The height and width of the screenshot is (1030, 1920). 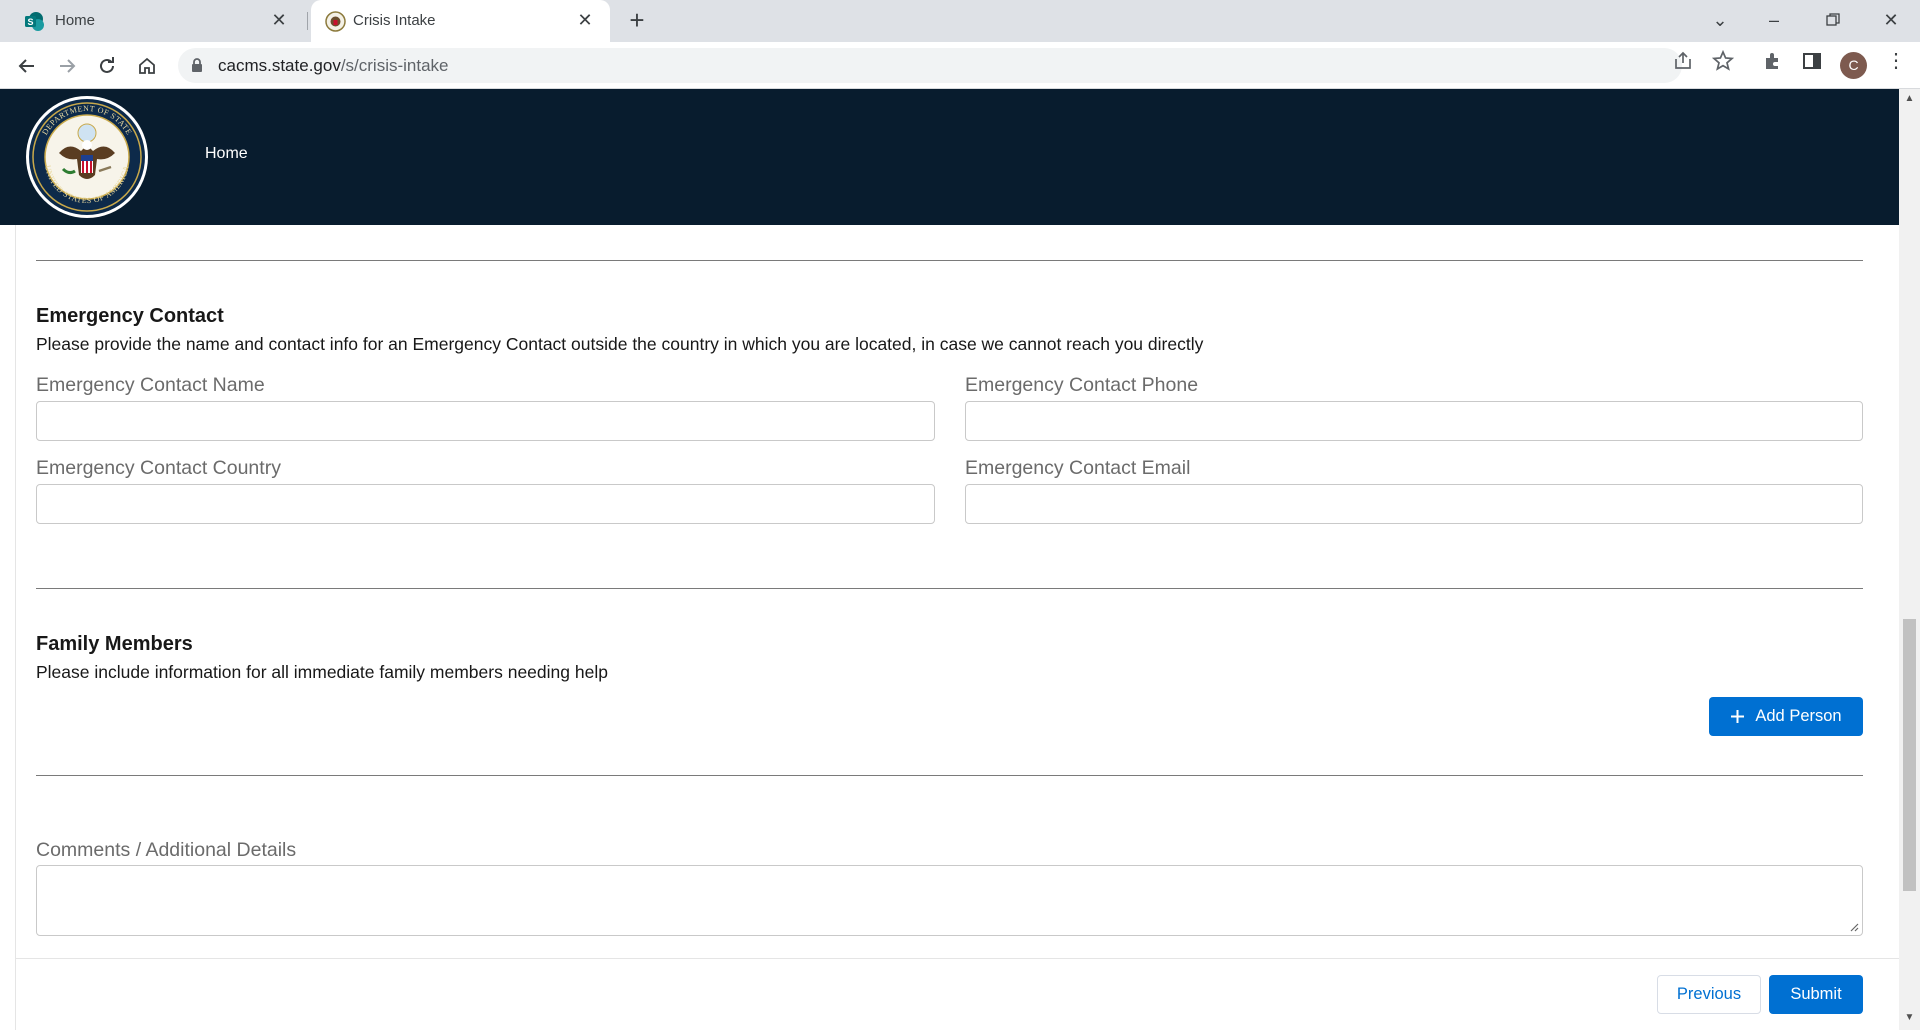 What do you see at coordinates (1720, 20) in the screenshot?
I see `tab-search-icon: ⌄` at bounding box center [1720, 20].